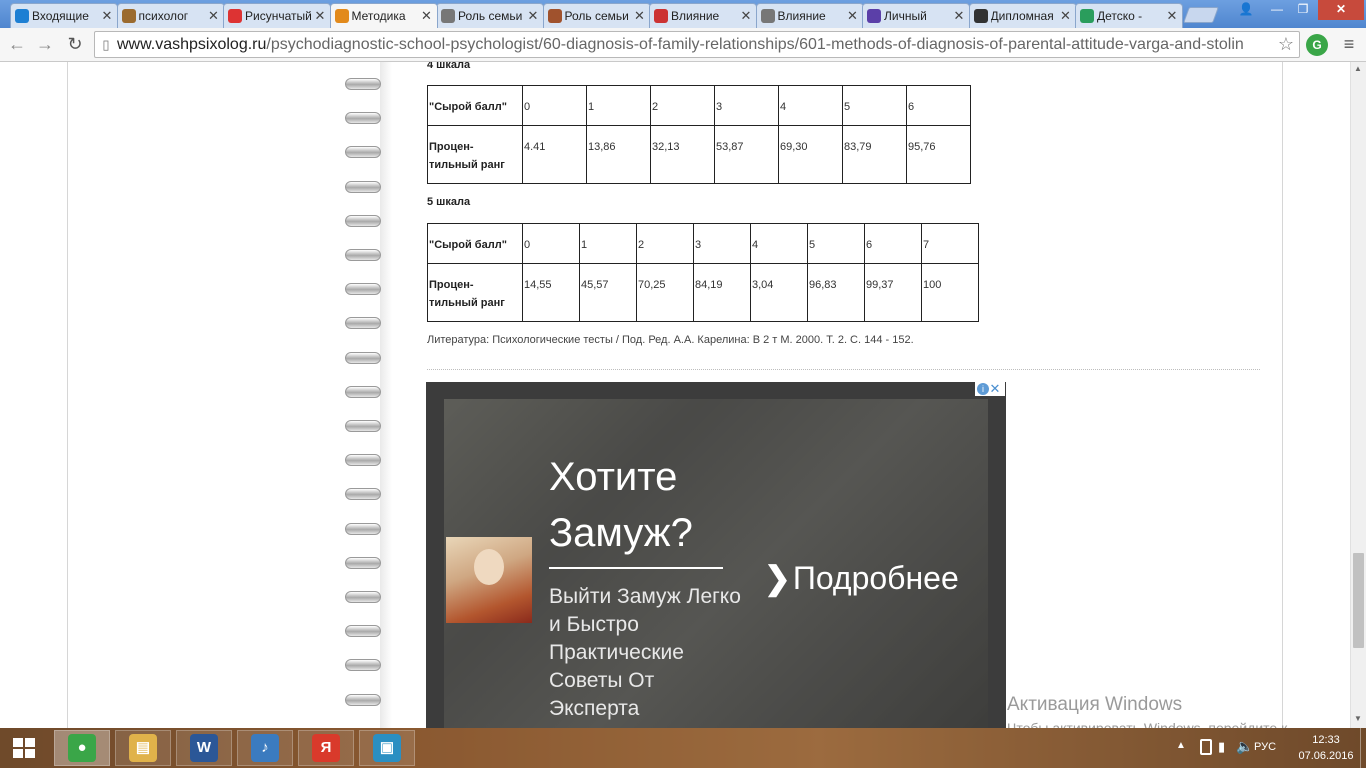  I want to click on battery-icon, so click(1206, 747).